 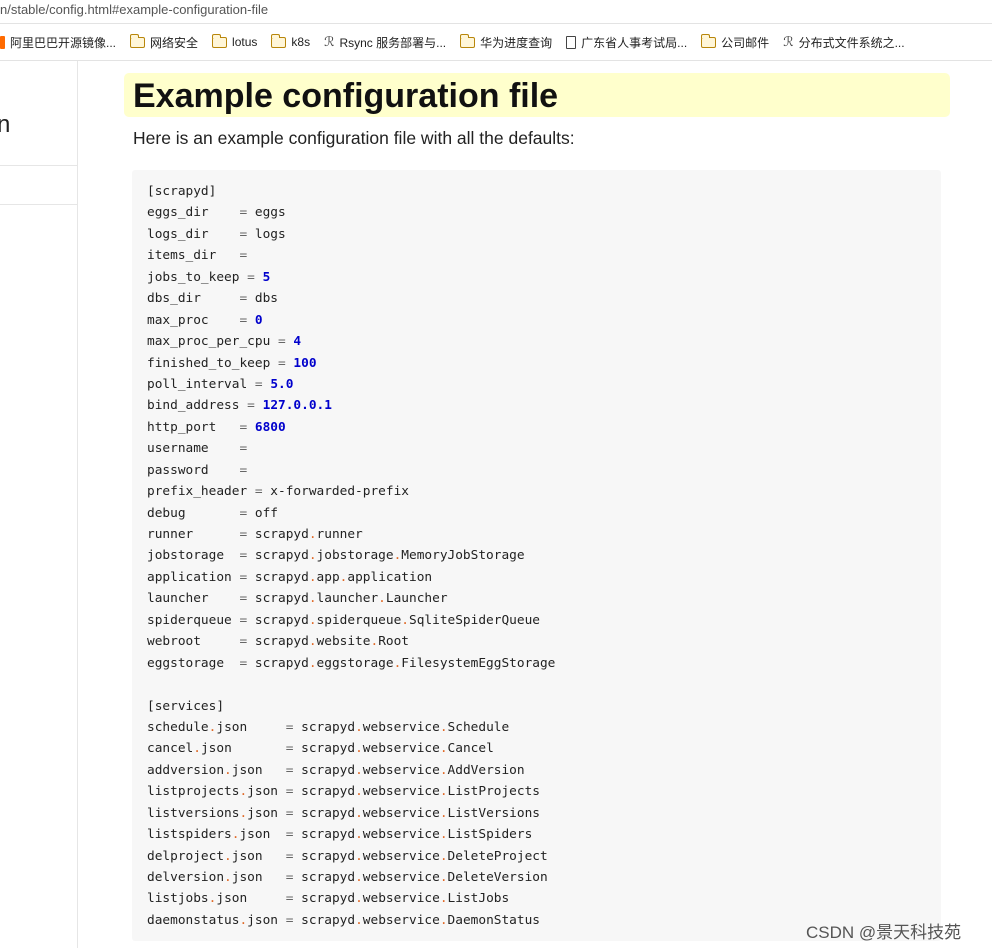 What do you see at coordinates (266, 277) in the screenshot?
I see `code-token: 5` at bounding box center [266, 277].